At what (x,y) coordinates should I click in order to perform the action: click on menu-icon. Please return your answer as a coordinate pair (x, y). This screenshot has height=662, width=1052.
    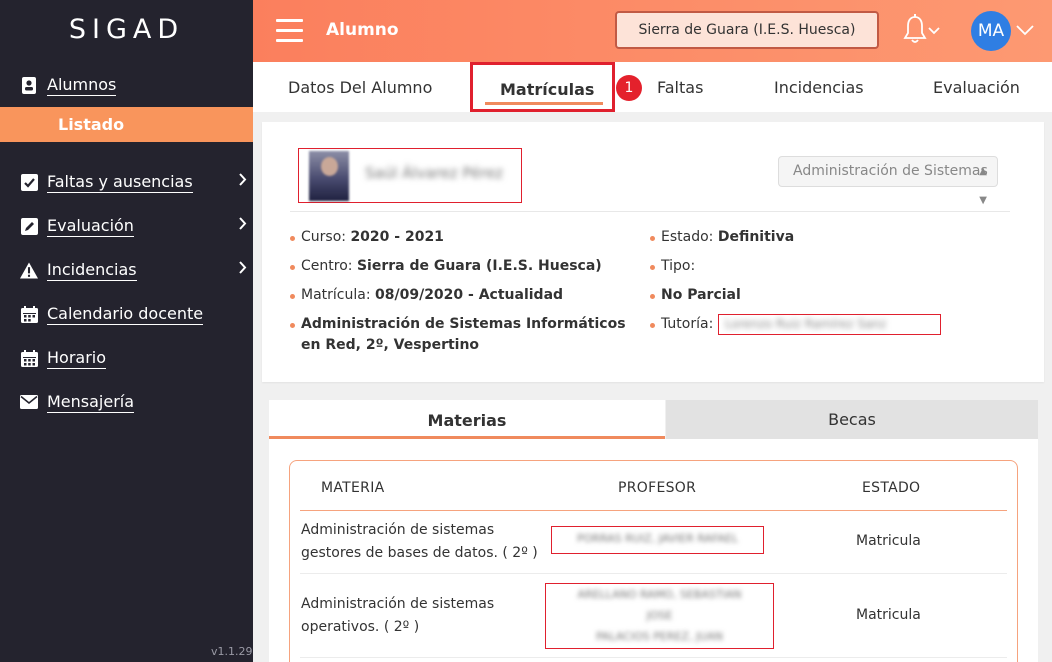
    Looking at the image, I should click on (289, 30).